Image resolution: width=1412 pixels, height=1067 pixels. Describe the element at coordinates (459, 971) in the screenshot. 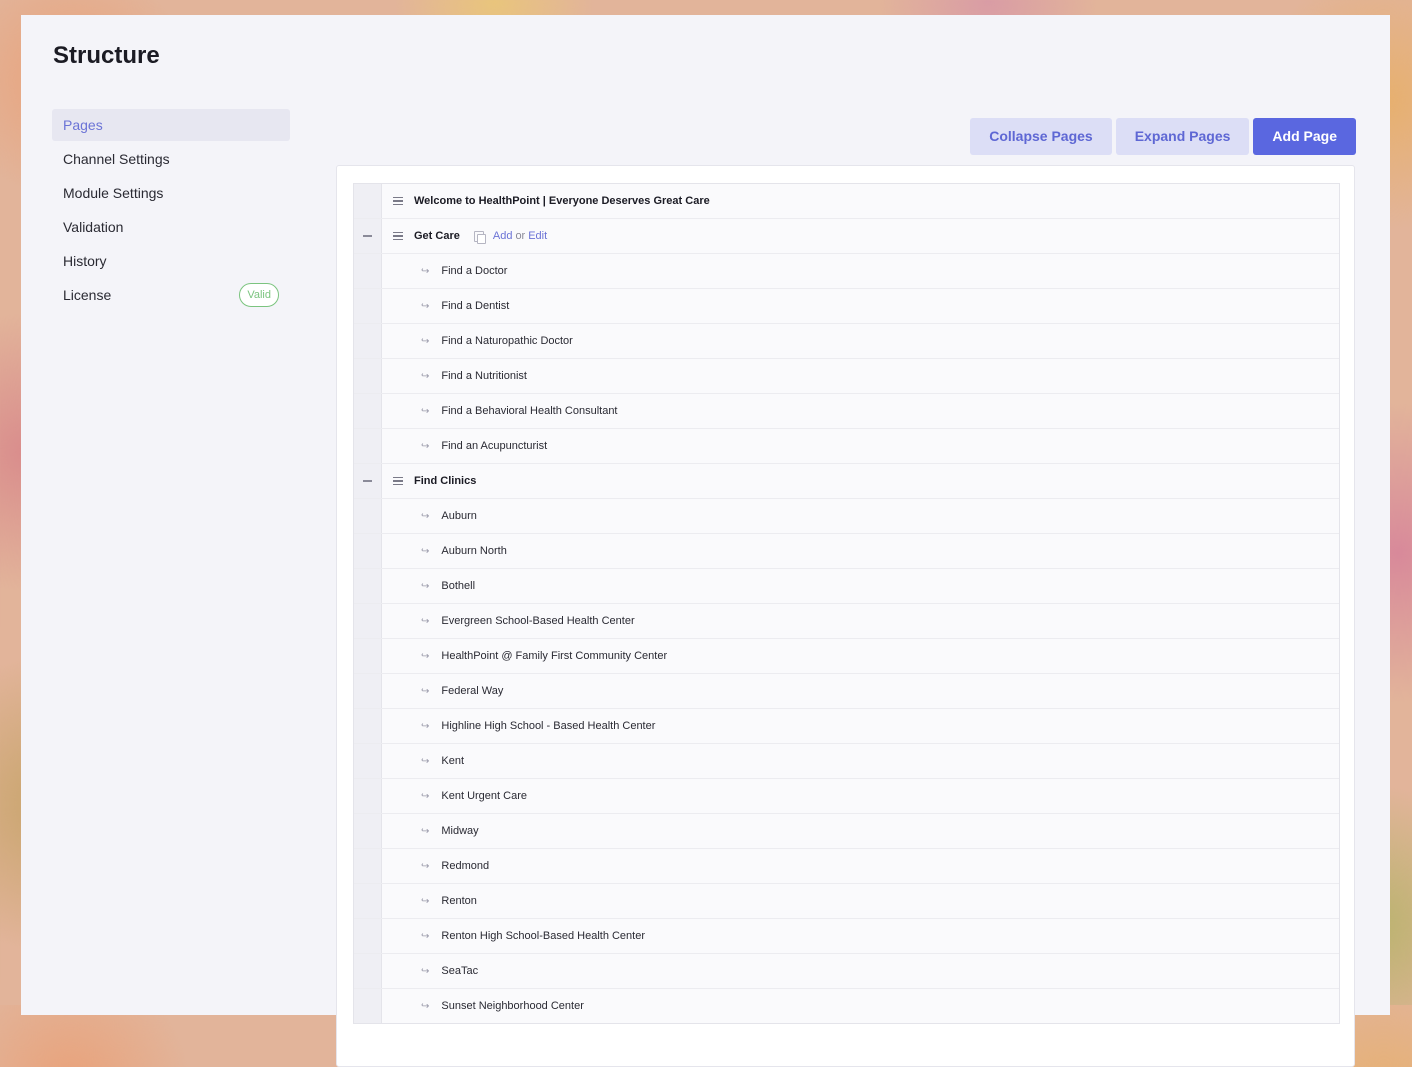

I see `page-label: SeaTac` at that location.